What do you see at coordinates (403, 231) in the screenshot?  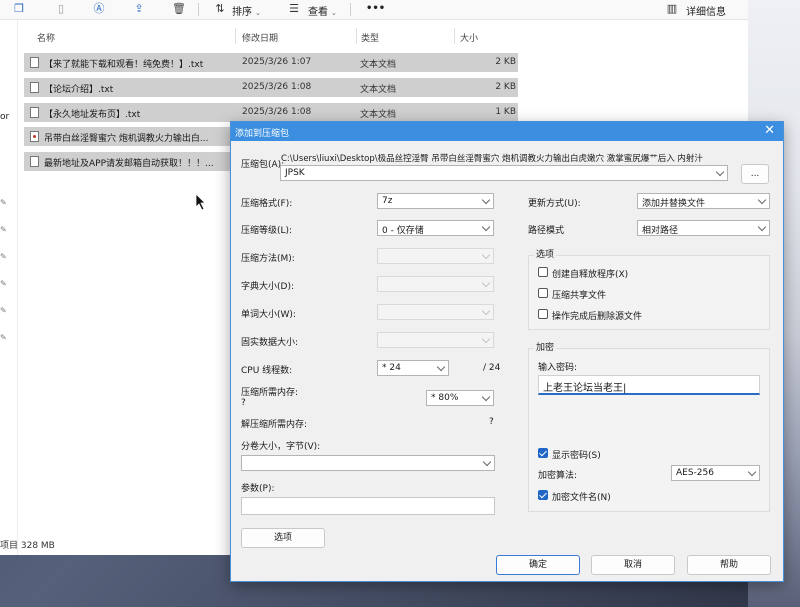 I see `level-value: 0 - 仅存储` at bounding box center [403, 231].